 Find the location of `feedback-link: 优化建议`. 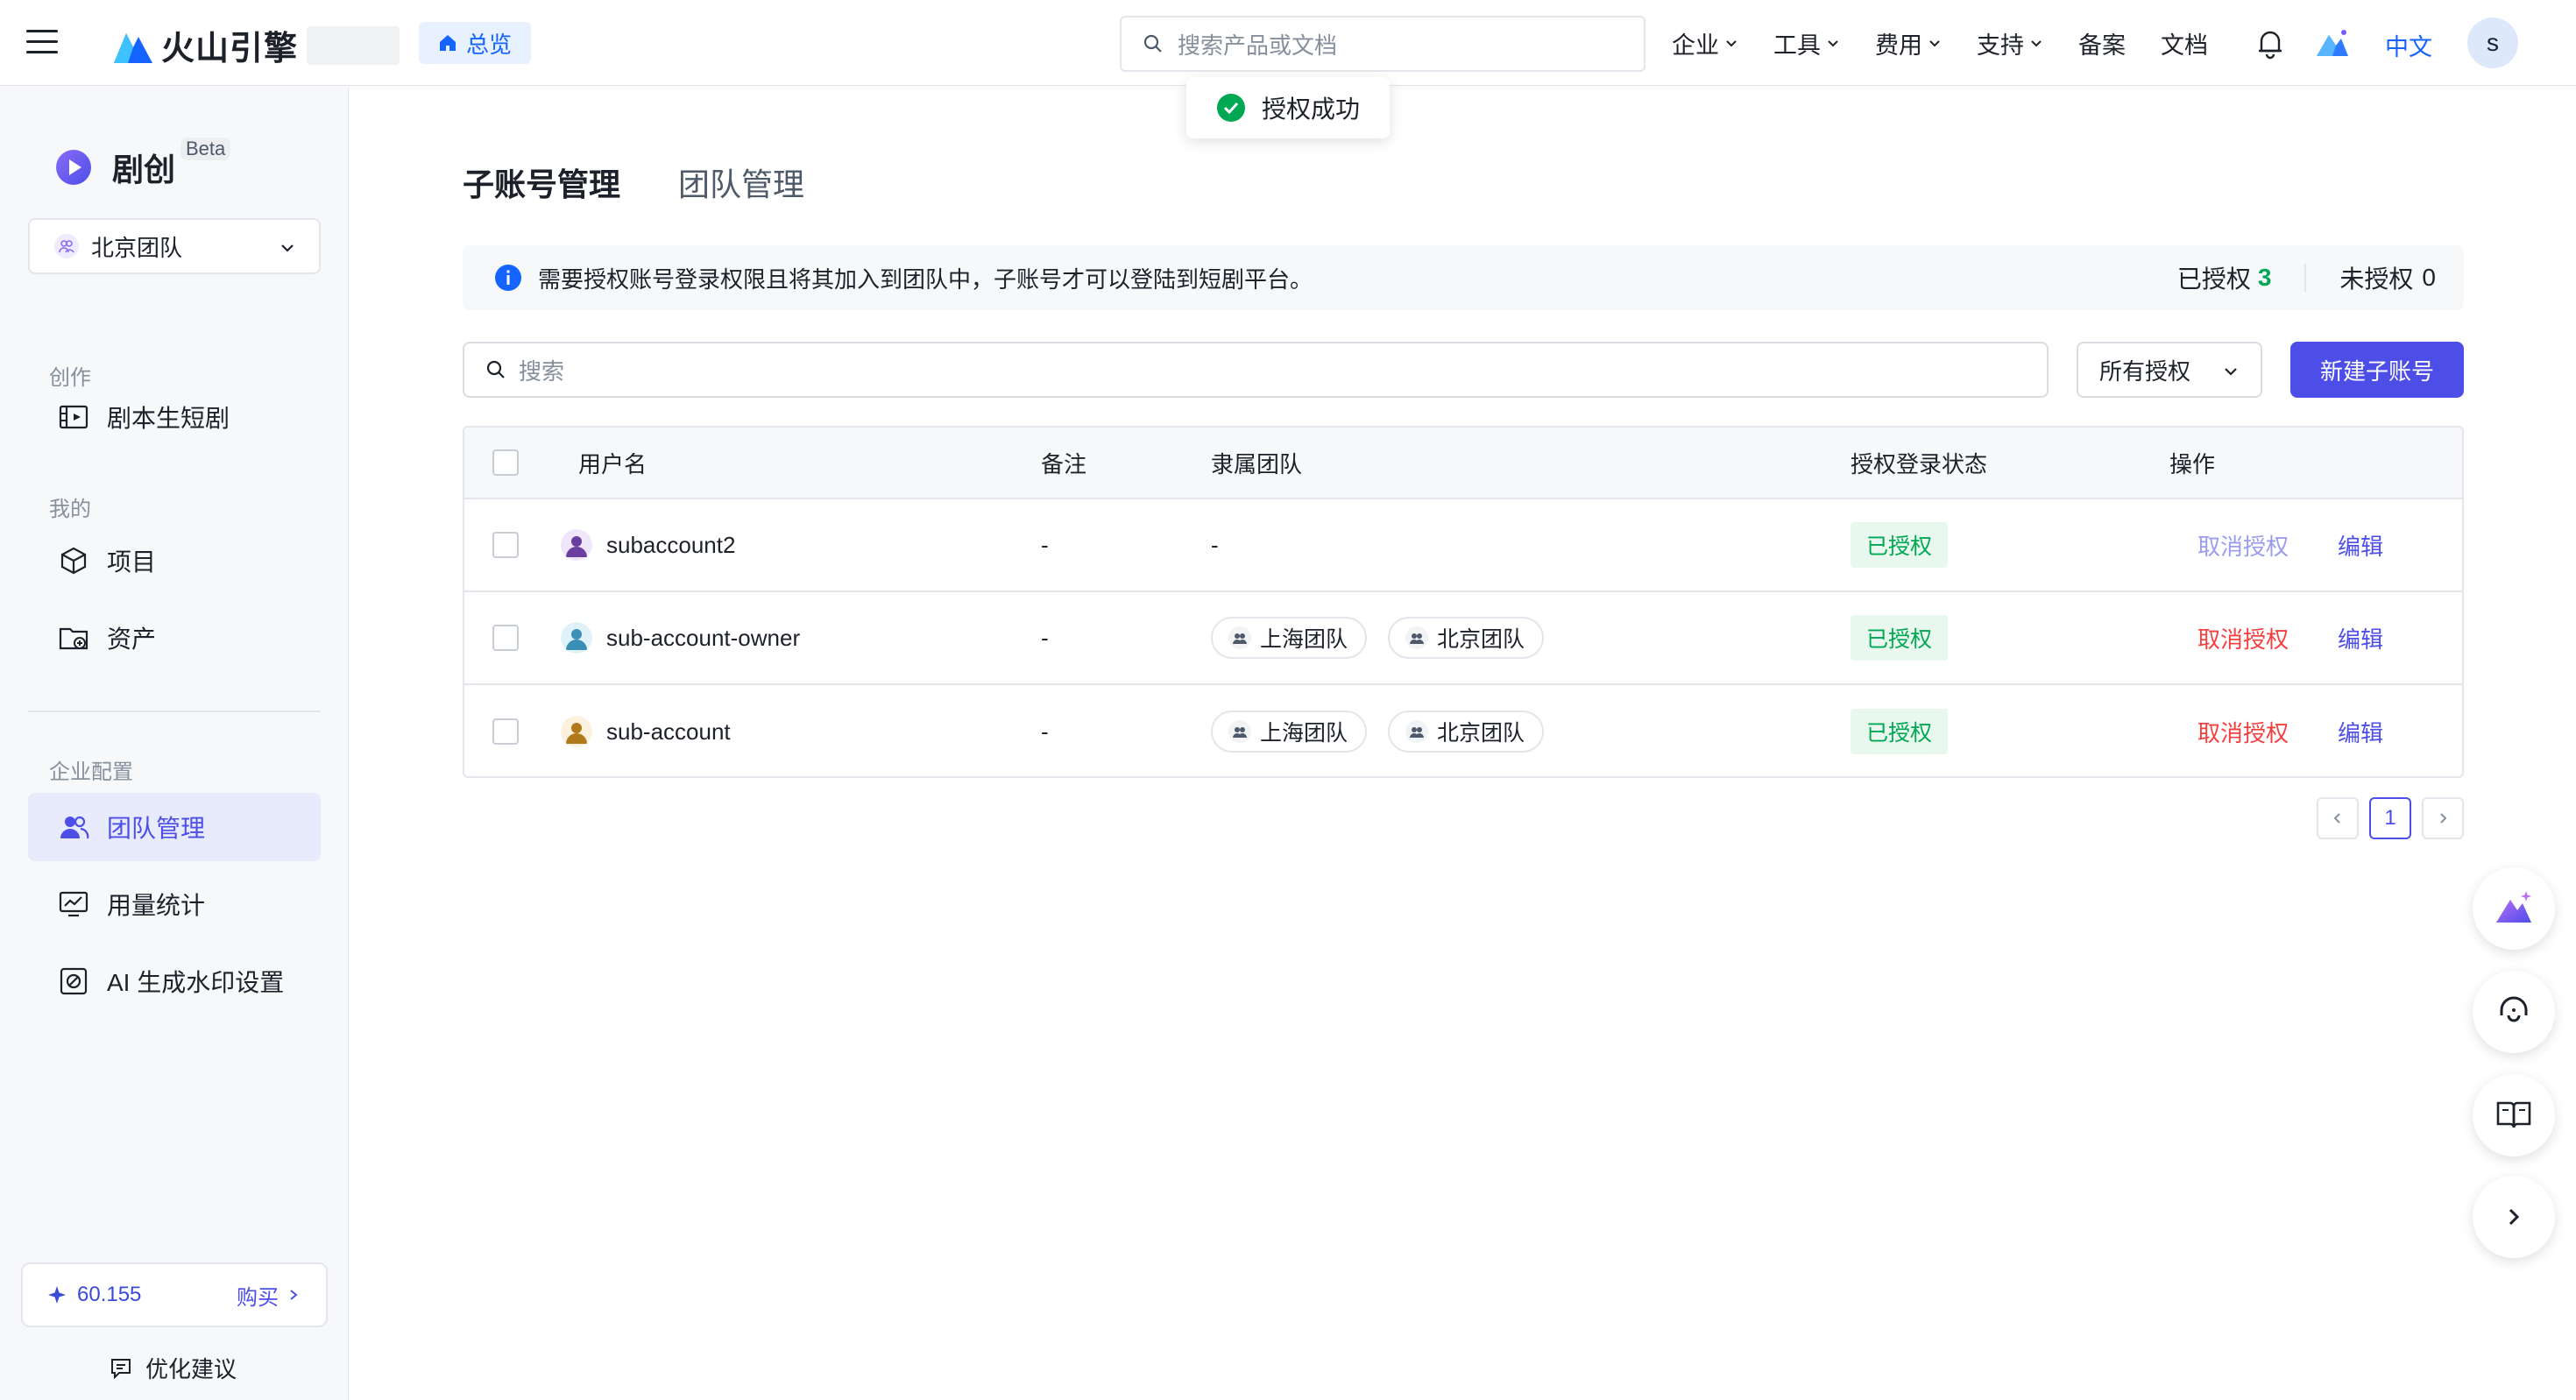

feedback-link: 优化建议 is located at coordinates (173, 1368).